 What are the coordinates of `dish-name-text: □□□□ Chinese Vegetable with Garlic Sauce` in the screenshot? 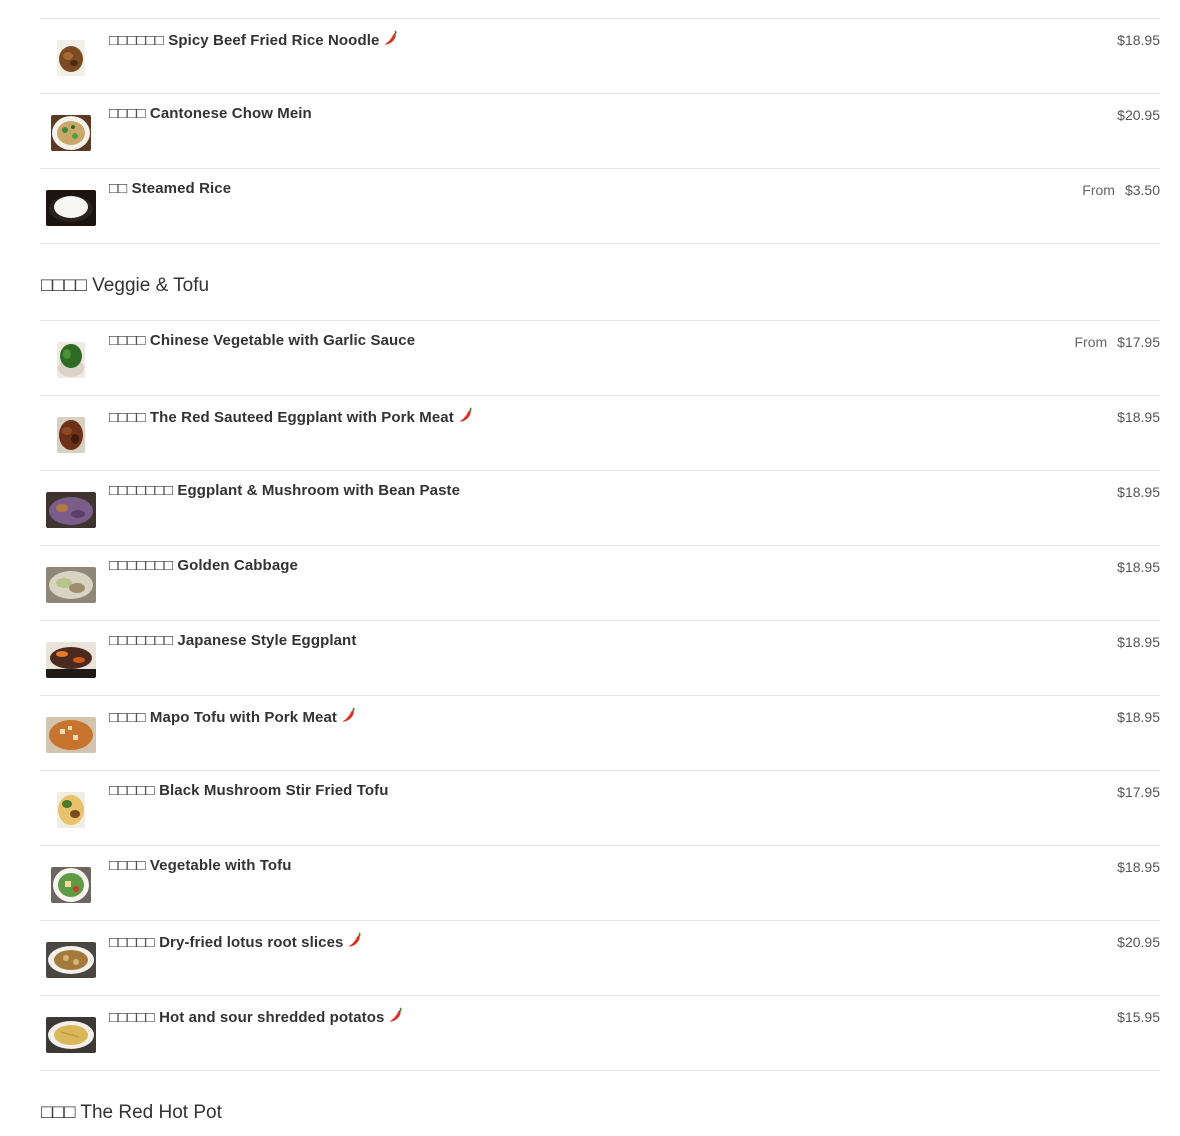 It's located at (262, 340).